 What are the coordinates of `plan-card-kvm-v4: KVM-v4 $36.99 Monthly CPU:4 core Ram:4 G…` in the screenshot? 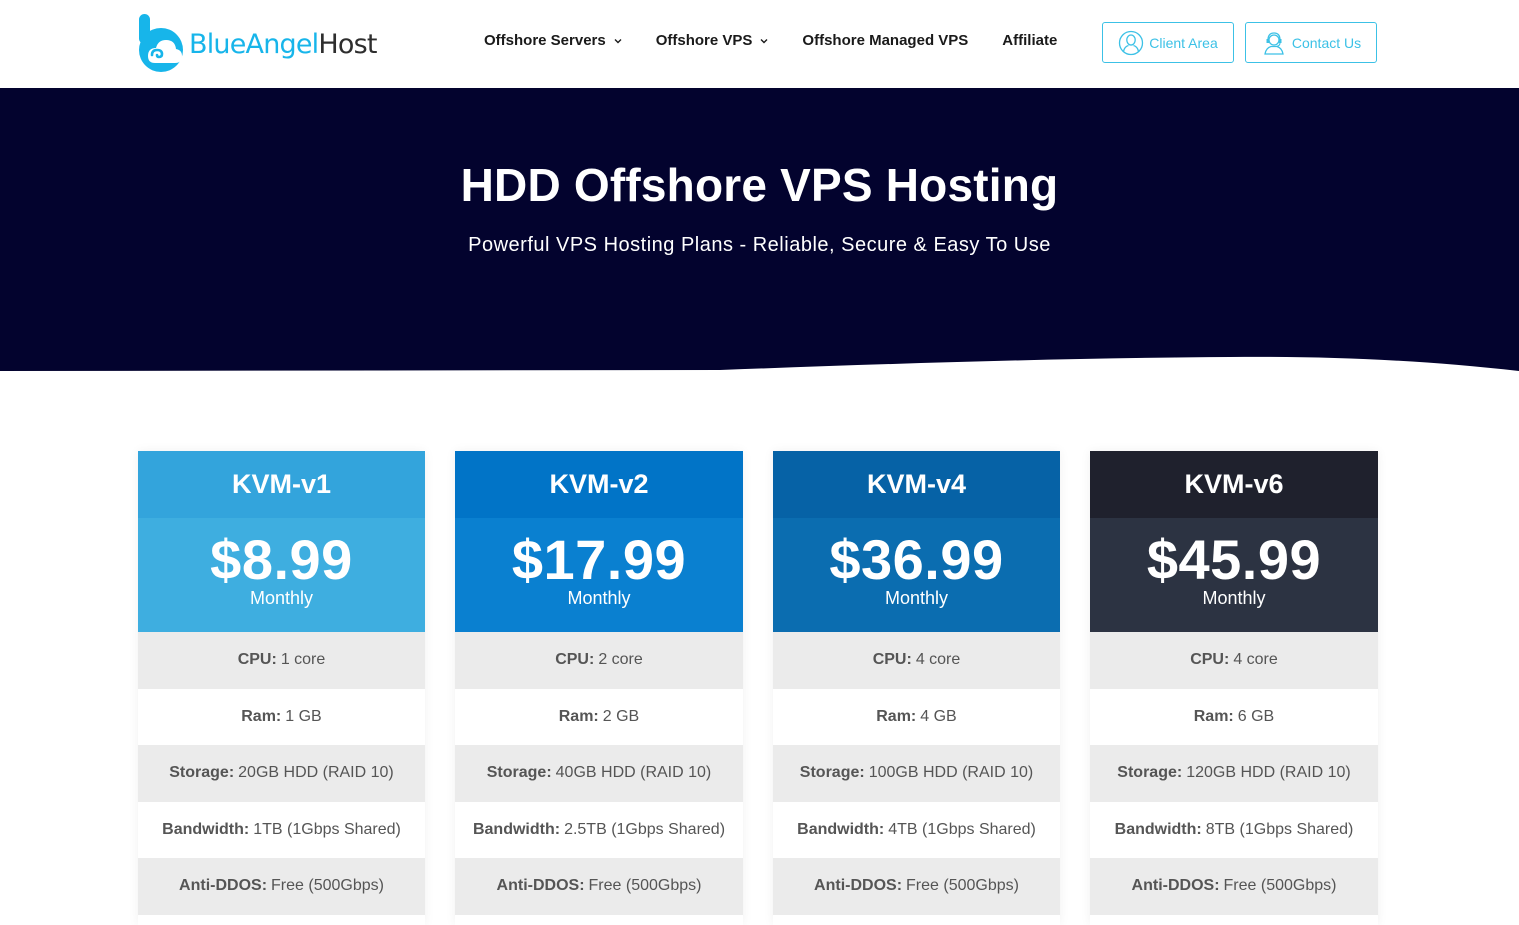 It's located at (916, 688).